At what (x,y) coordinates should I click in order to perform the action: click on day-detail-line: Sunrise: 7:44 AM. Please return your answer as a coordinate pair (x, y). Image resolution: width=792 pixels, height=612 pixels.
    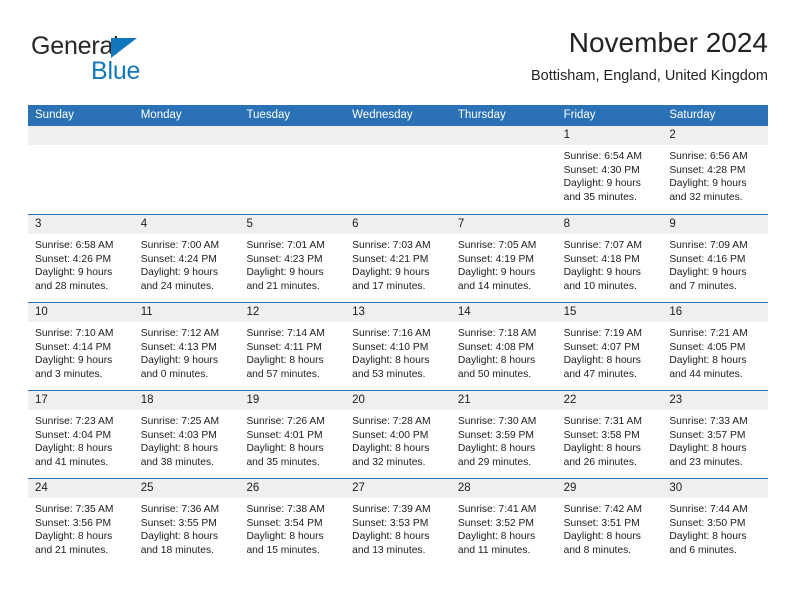
    Looking at the image, I should click on (708, 509).